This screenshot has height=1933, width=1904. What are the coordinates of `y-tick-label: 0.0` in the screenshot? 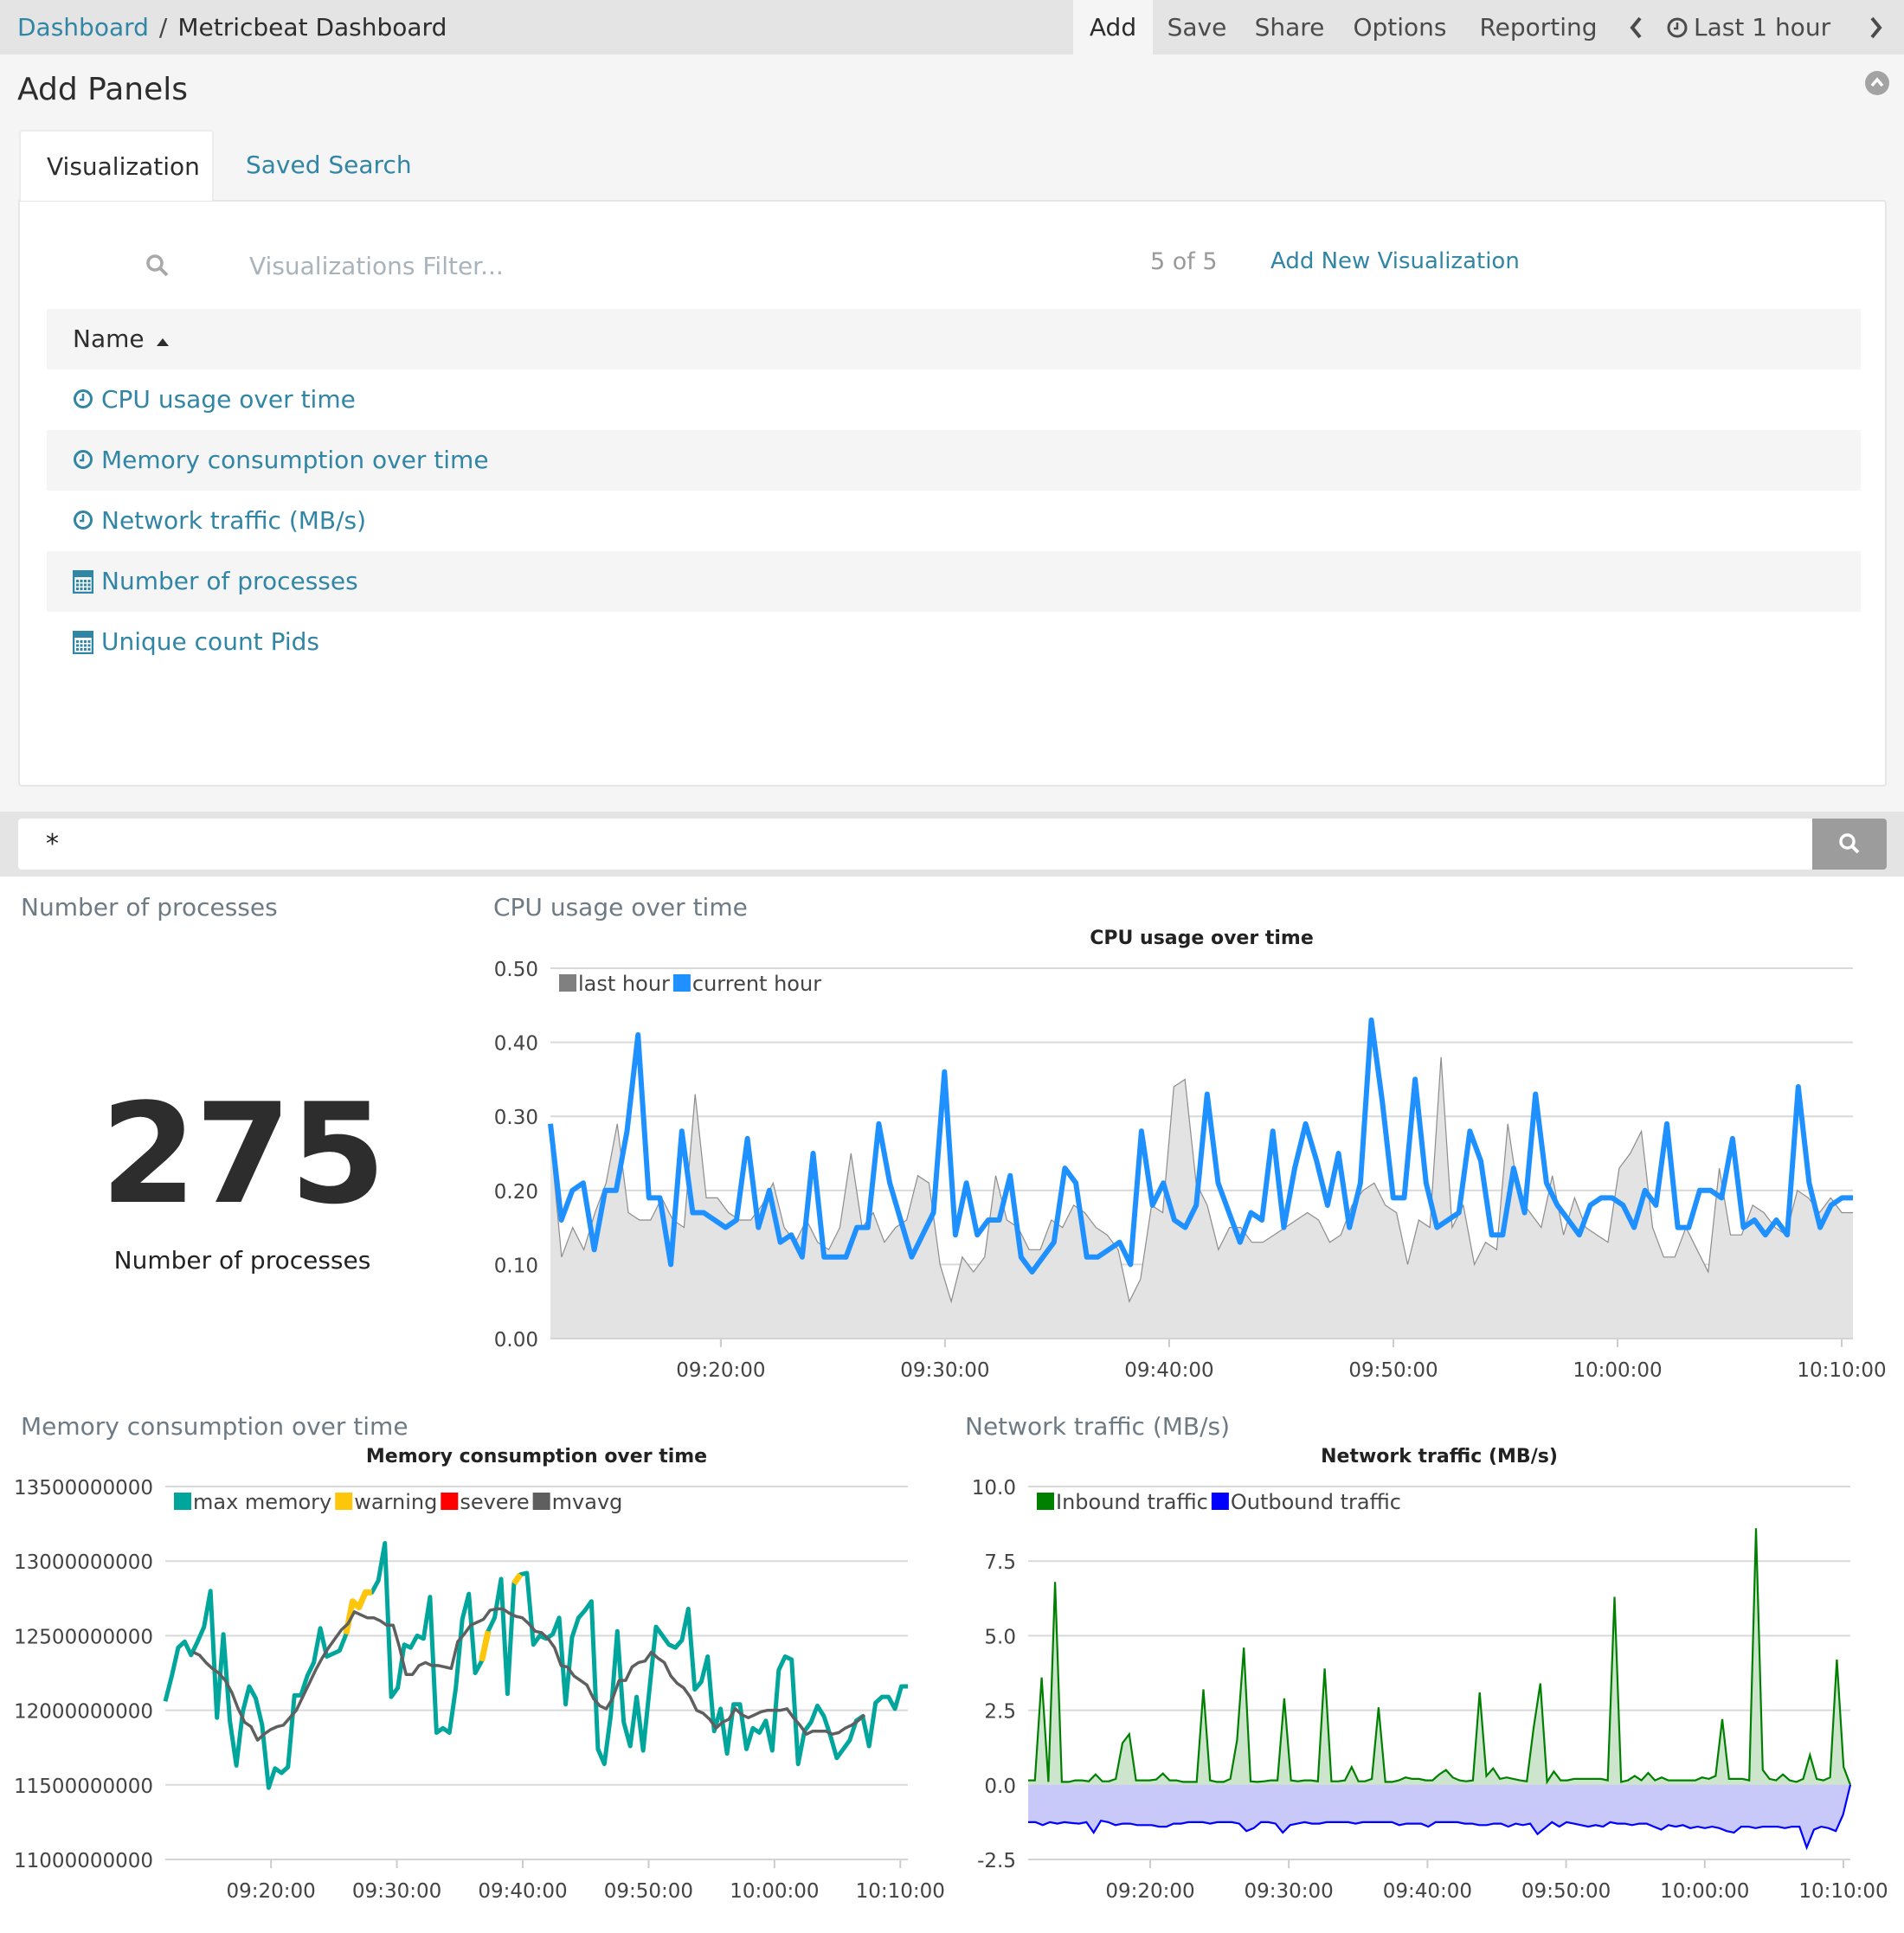 It's located at (1000, 1787).